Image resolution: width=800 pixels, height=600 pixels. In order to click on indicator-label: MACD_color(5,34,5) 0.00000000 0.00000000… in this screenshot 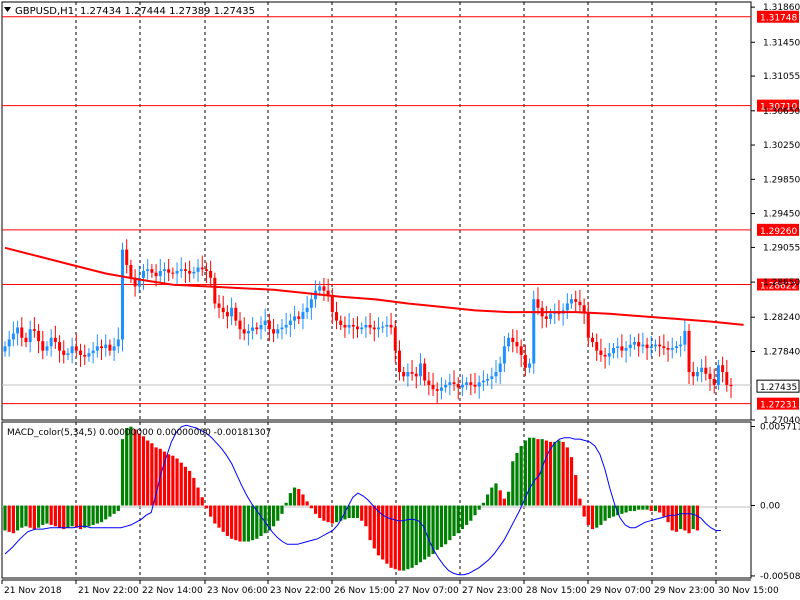, I will do `click(139, 433)`.